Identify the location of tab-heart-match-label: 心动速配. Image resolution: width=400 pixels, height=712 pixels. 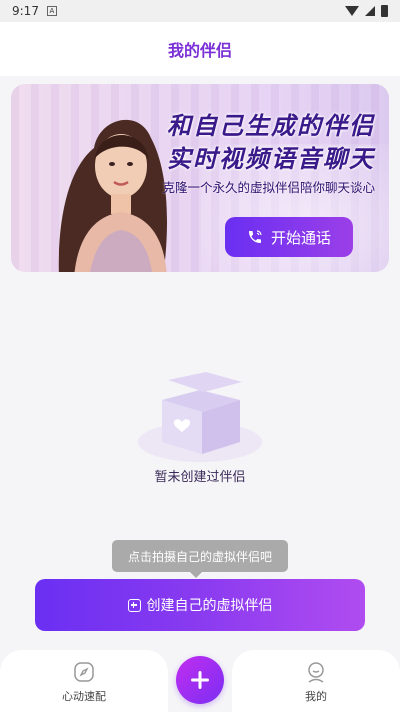
(84, 696).